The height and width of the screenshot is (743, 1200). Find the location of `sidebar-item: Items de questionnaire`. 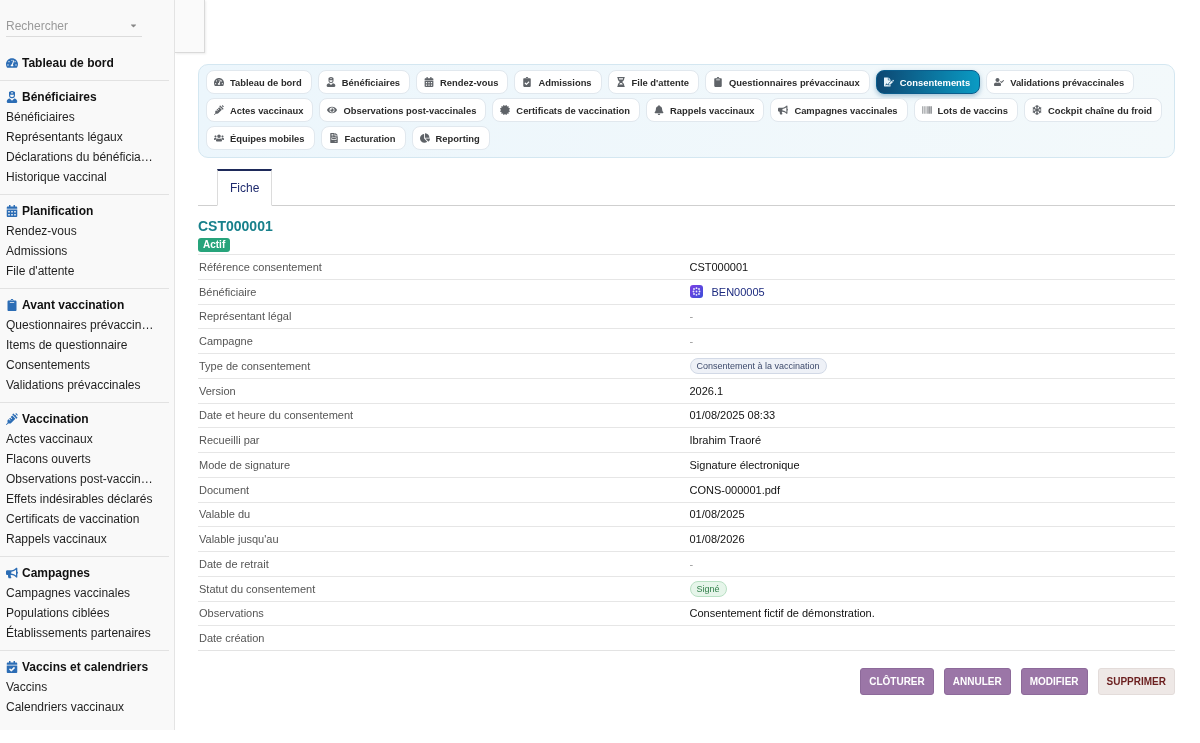

sidebar-item: Items de questionnaire is located at coordinates (84, 345).